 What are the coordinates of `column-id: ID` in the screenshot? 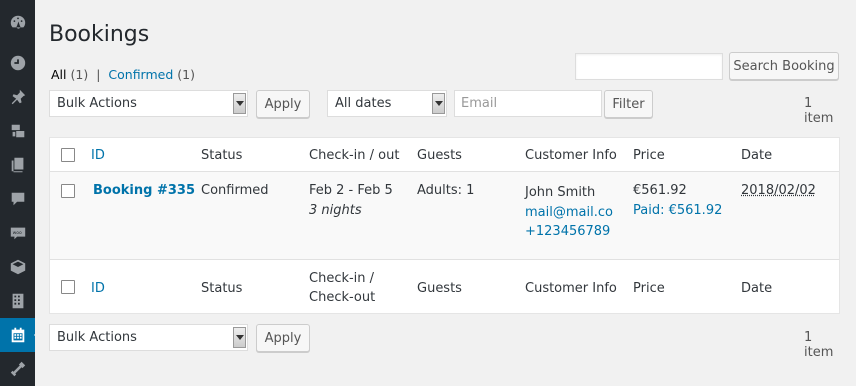 It's located at (98, 155).